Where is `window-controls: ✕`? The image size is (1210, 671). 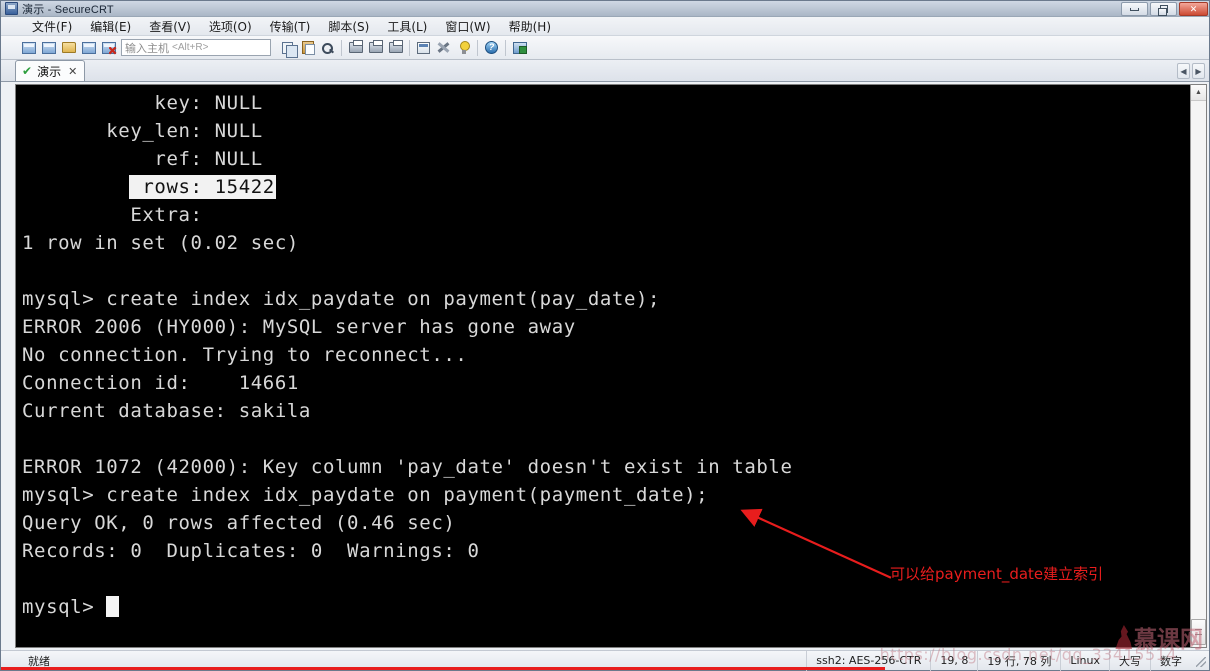
window-controls: ✕ is located at coordinates (1164, 9).